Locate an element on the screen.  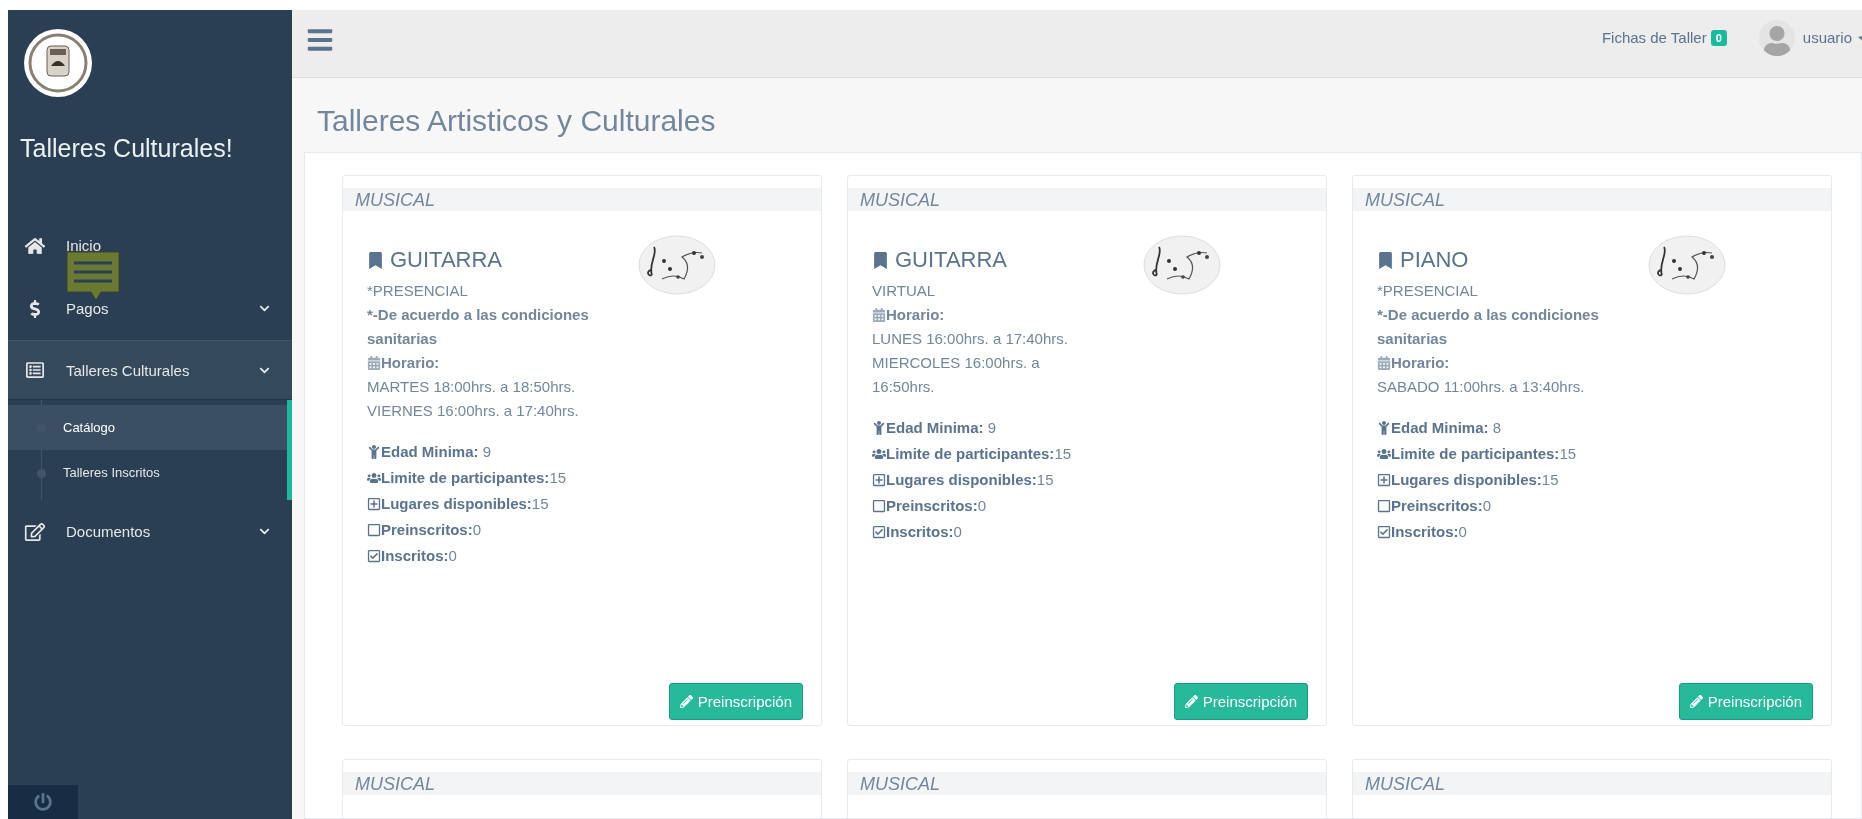
sidebar-item: Inicio is located at coordinates (150, 245).